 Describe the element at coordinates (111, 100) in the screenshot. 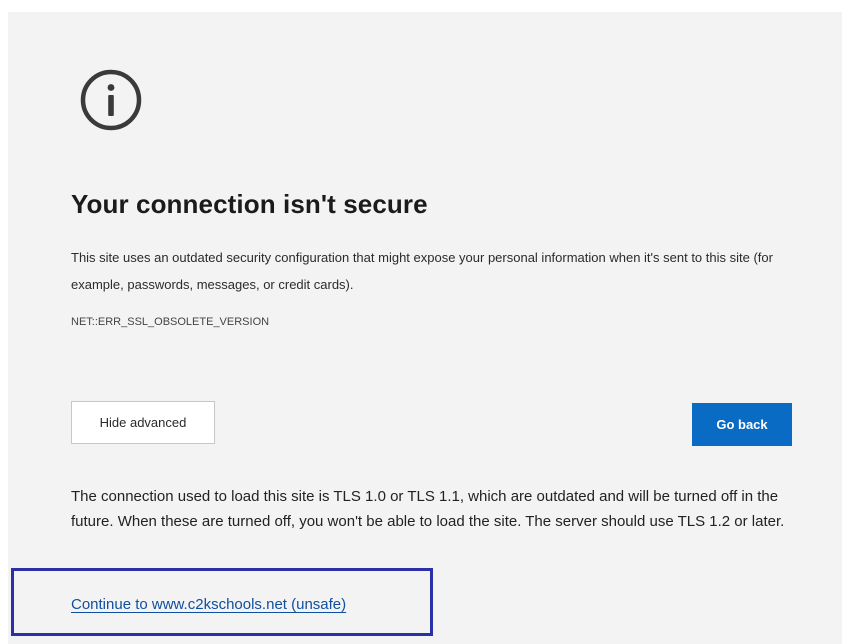

I see `info-circle-icon` at that location.